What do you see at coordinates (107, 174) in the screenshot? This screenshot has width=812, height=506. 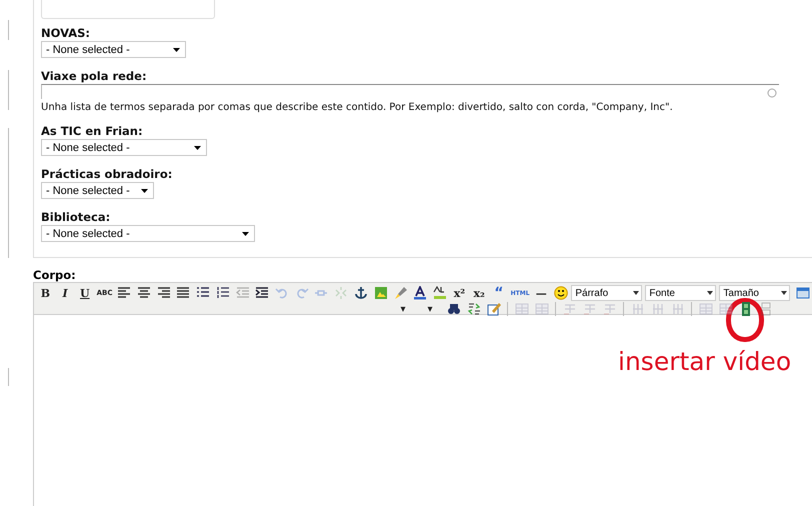 I see `field-label: Prácticas obradoiro:` at bounding box center [107, 174].